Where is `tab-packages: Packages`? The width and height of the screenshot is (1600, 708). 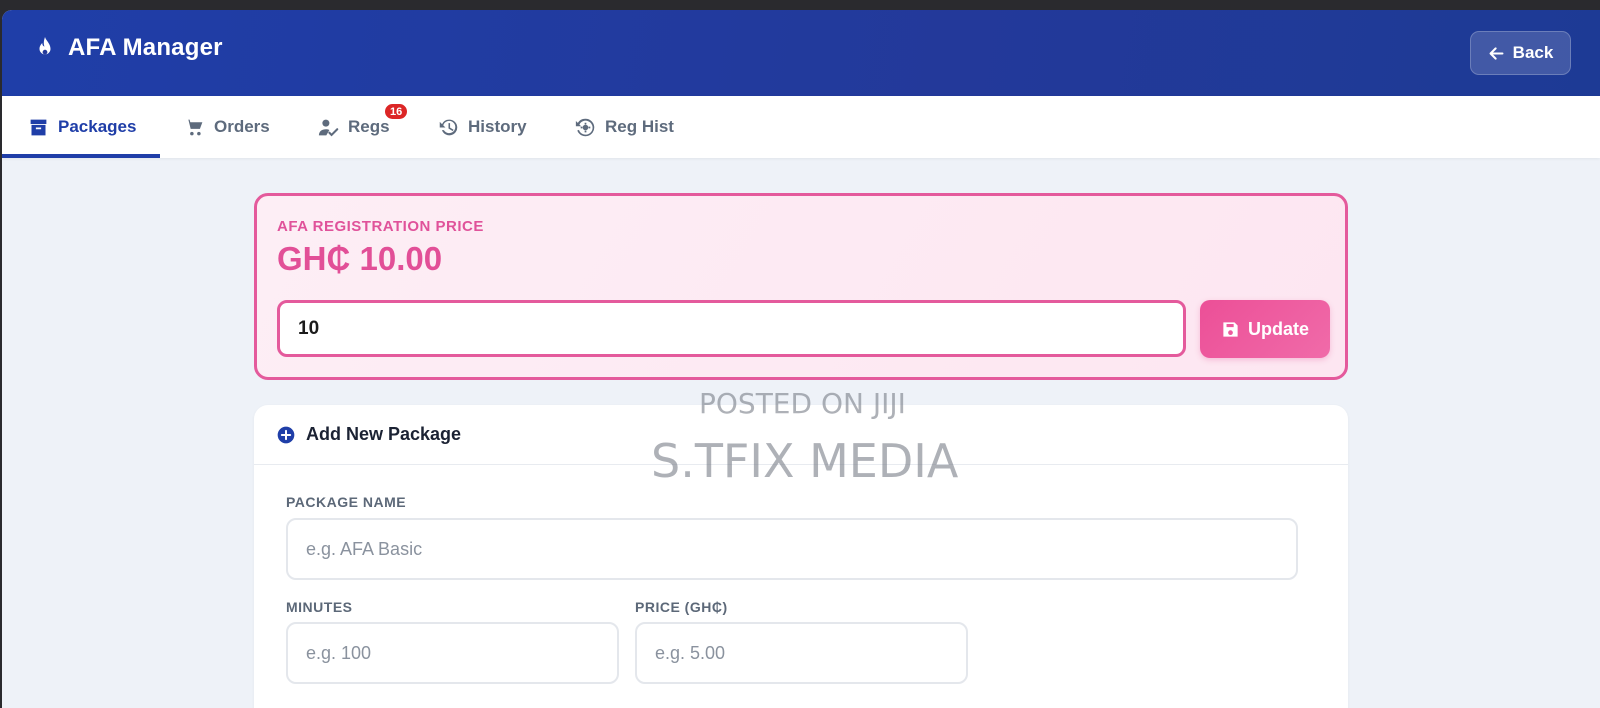
tab-packages: Packages is located at coordinates (82, 127).